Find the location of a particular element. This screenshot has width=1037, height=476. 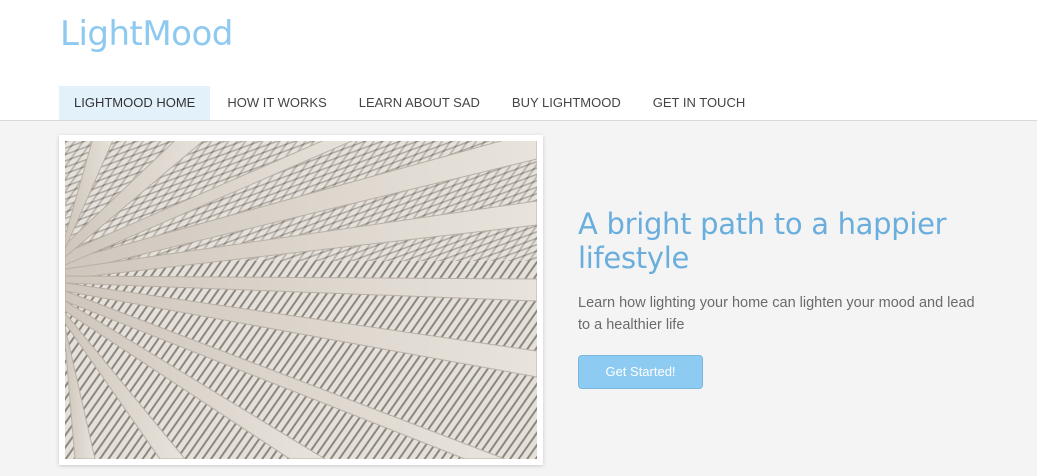

get-started-button: Get Started! is located at coordinates (640, 372).